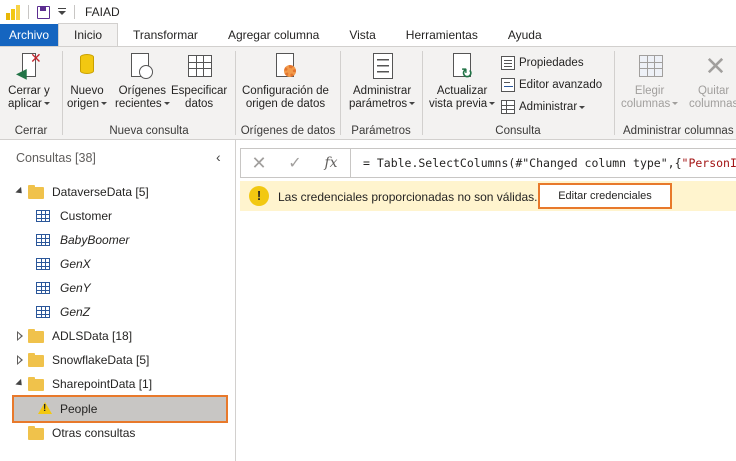 The height and width of the screenshot is (461, 736). Describe the element at coordinates (649, 91) in the screenshot. I see `choose-columns-label-1: Elegir` at that location.